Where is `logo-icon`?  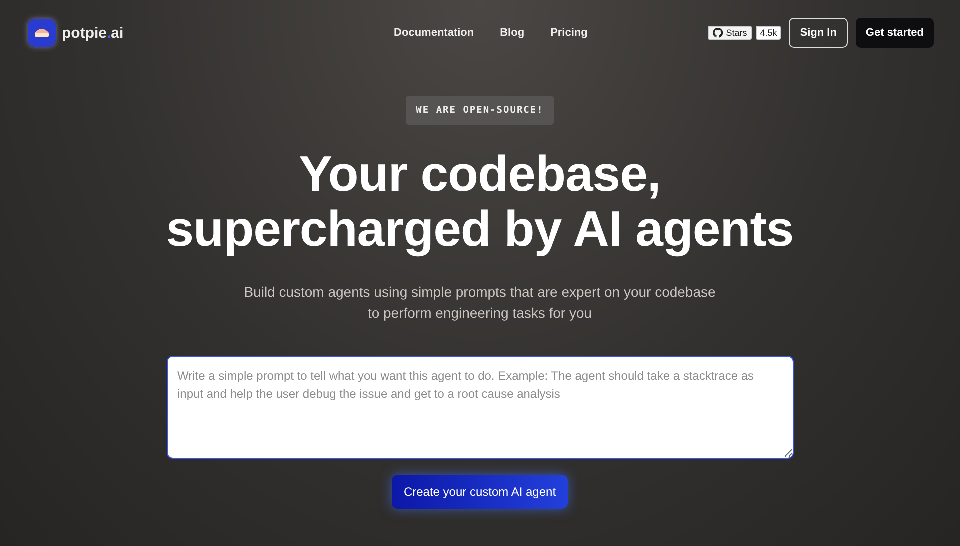 logo-icon is located at coordinates (42, 33).